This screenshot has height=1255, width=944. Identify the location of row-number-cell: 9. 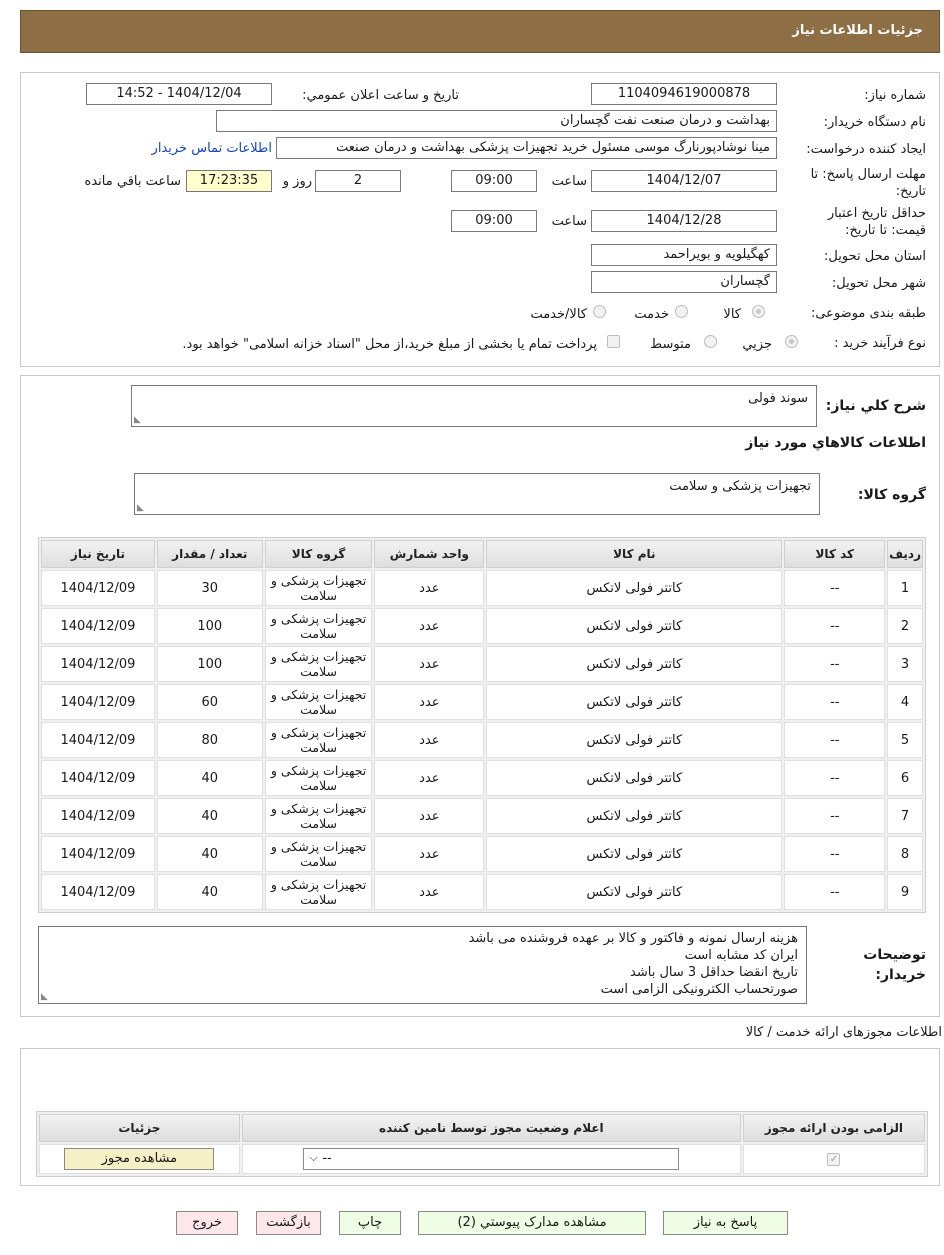
(905, 892).